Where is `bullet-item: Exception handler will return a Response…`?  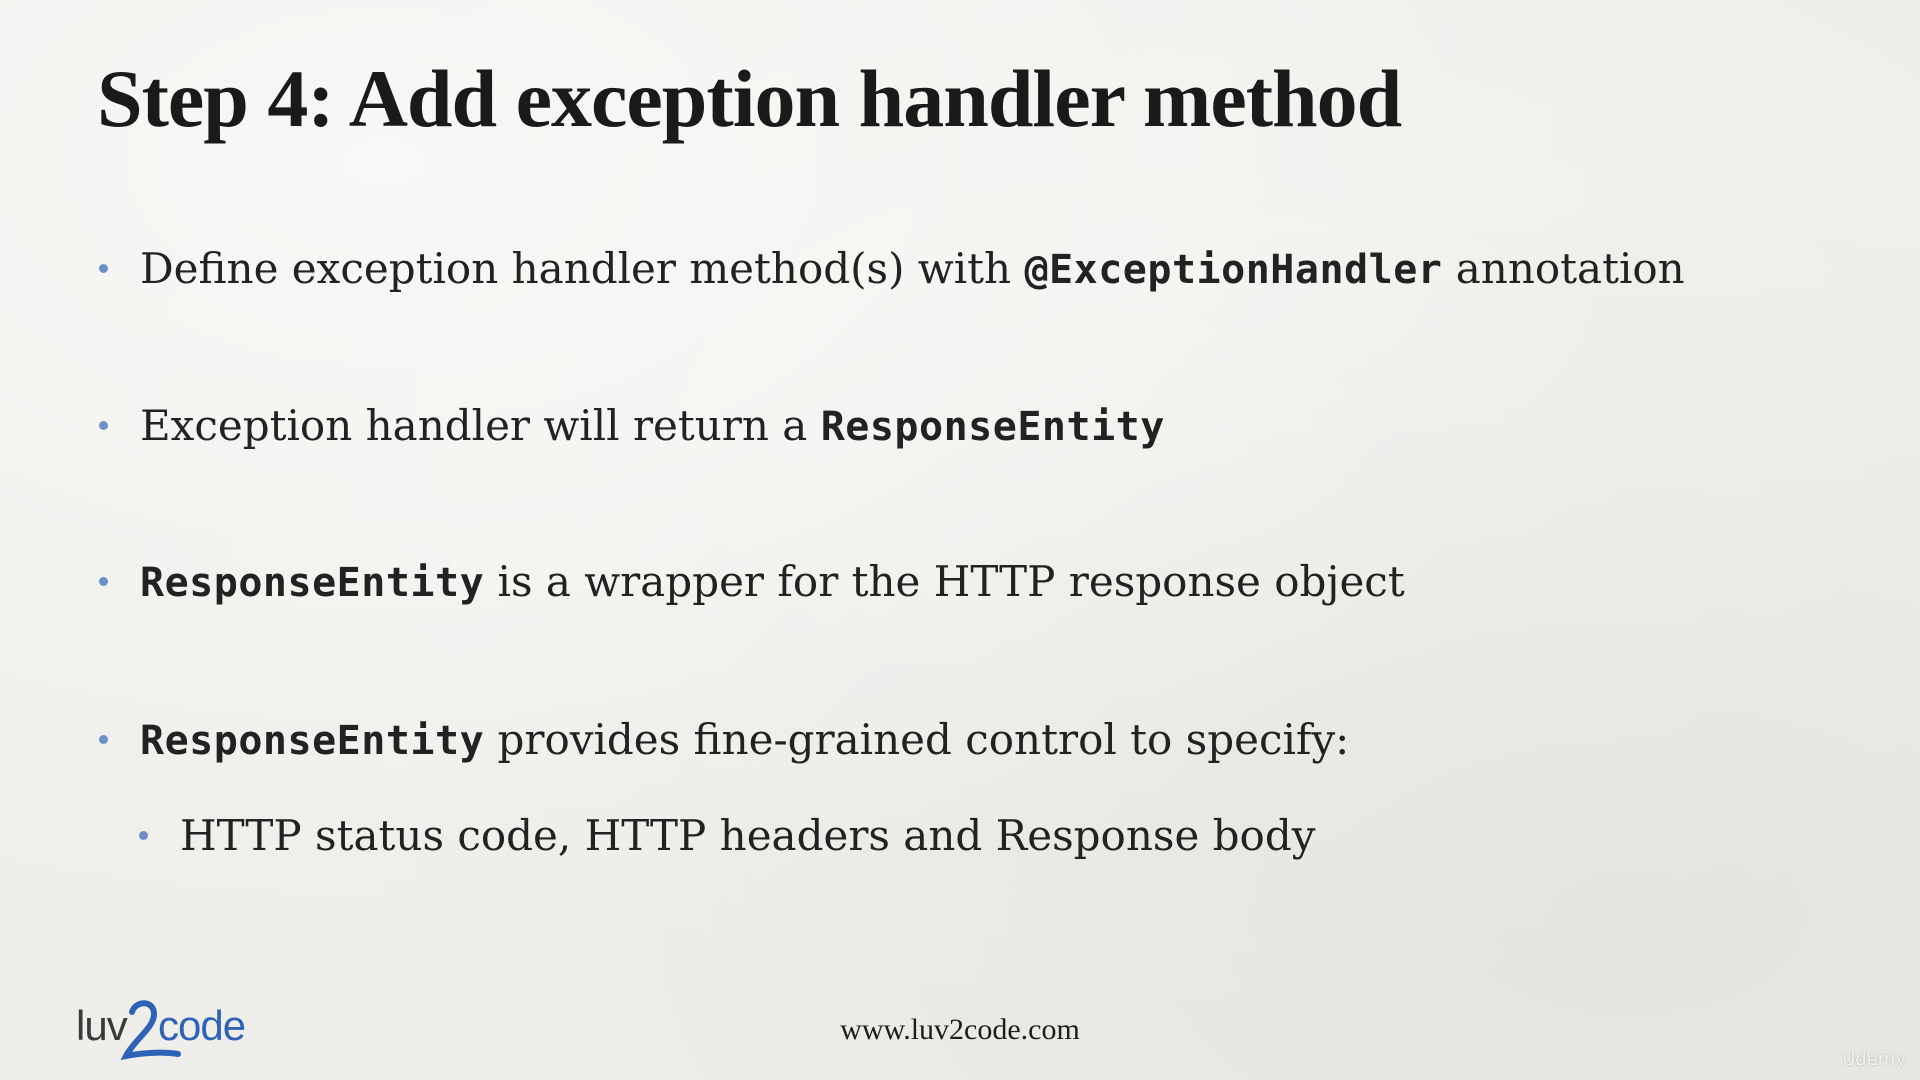
bullet-item: Exception handler will return a Response… is located at coordinates (632, 425).